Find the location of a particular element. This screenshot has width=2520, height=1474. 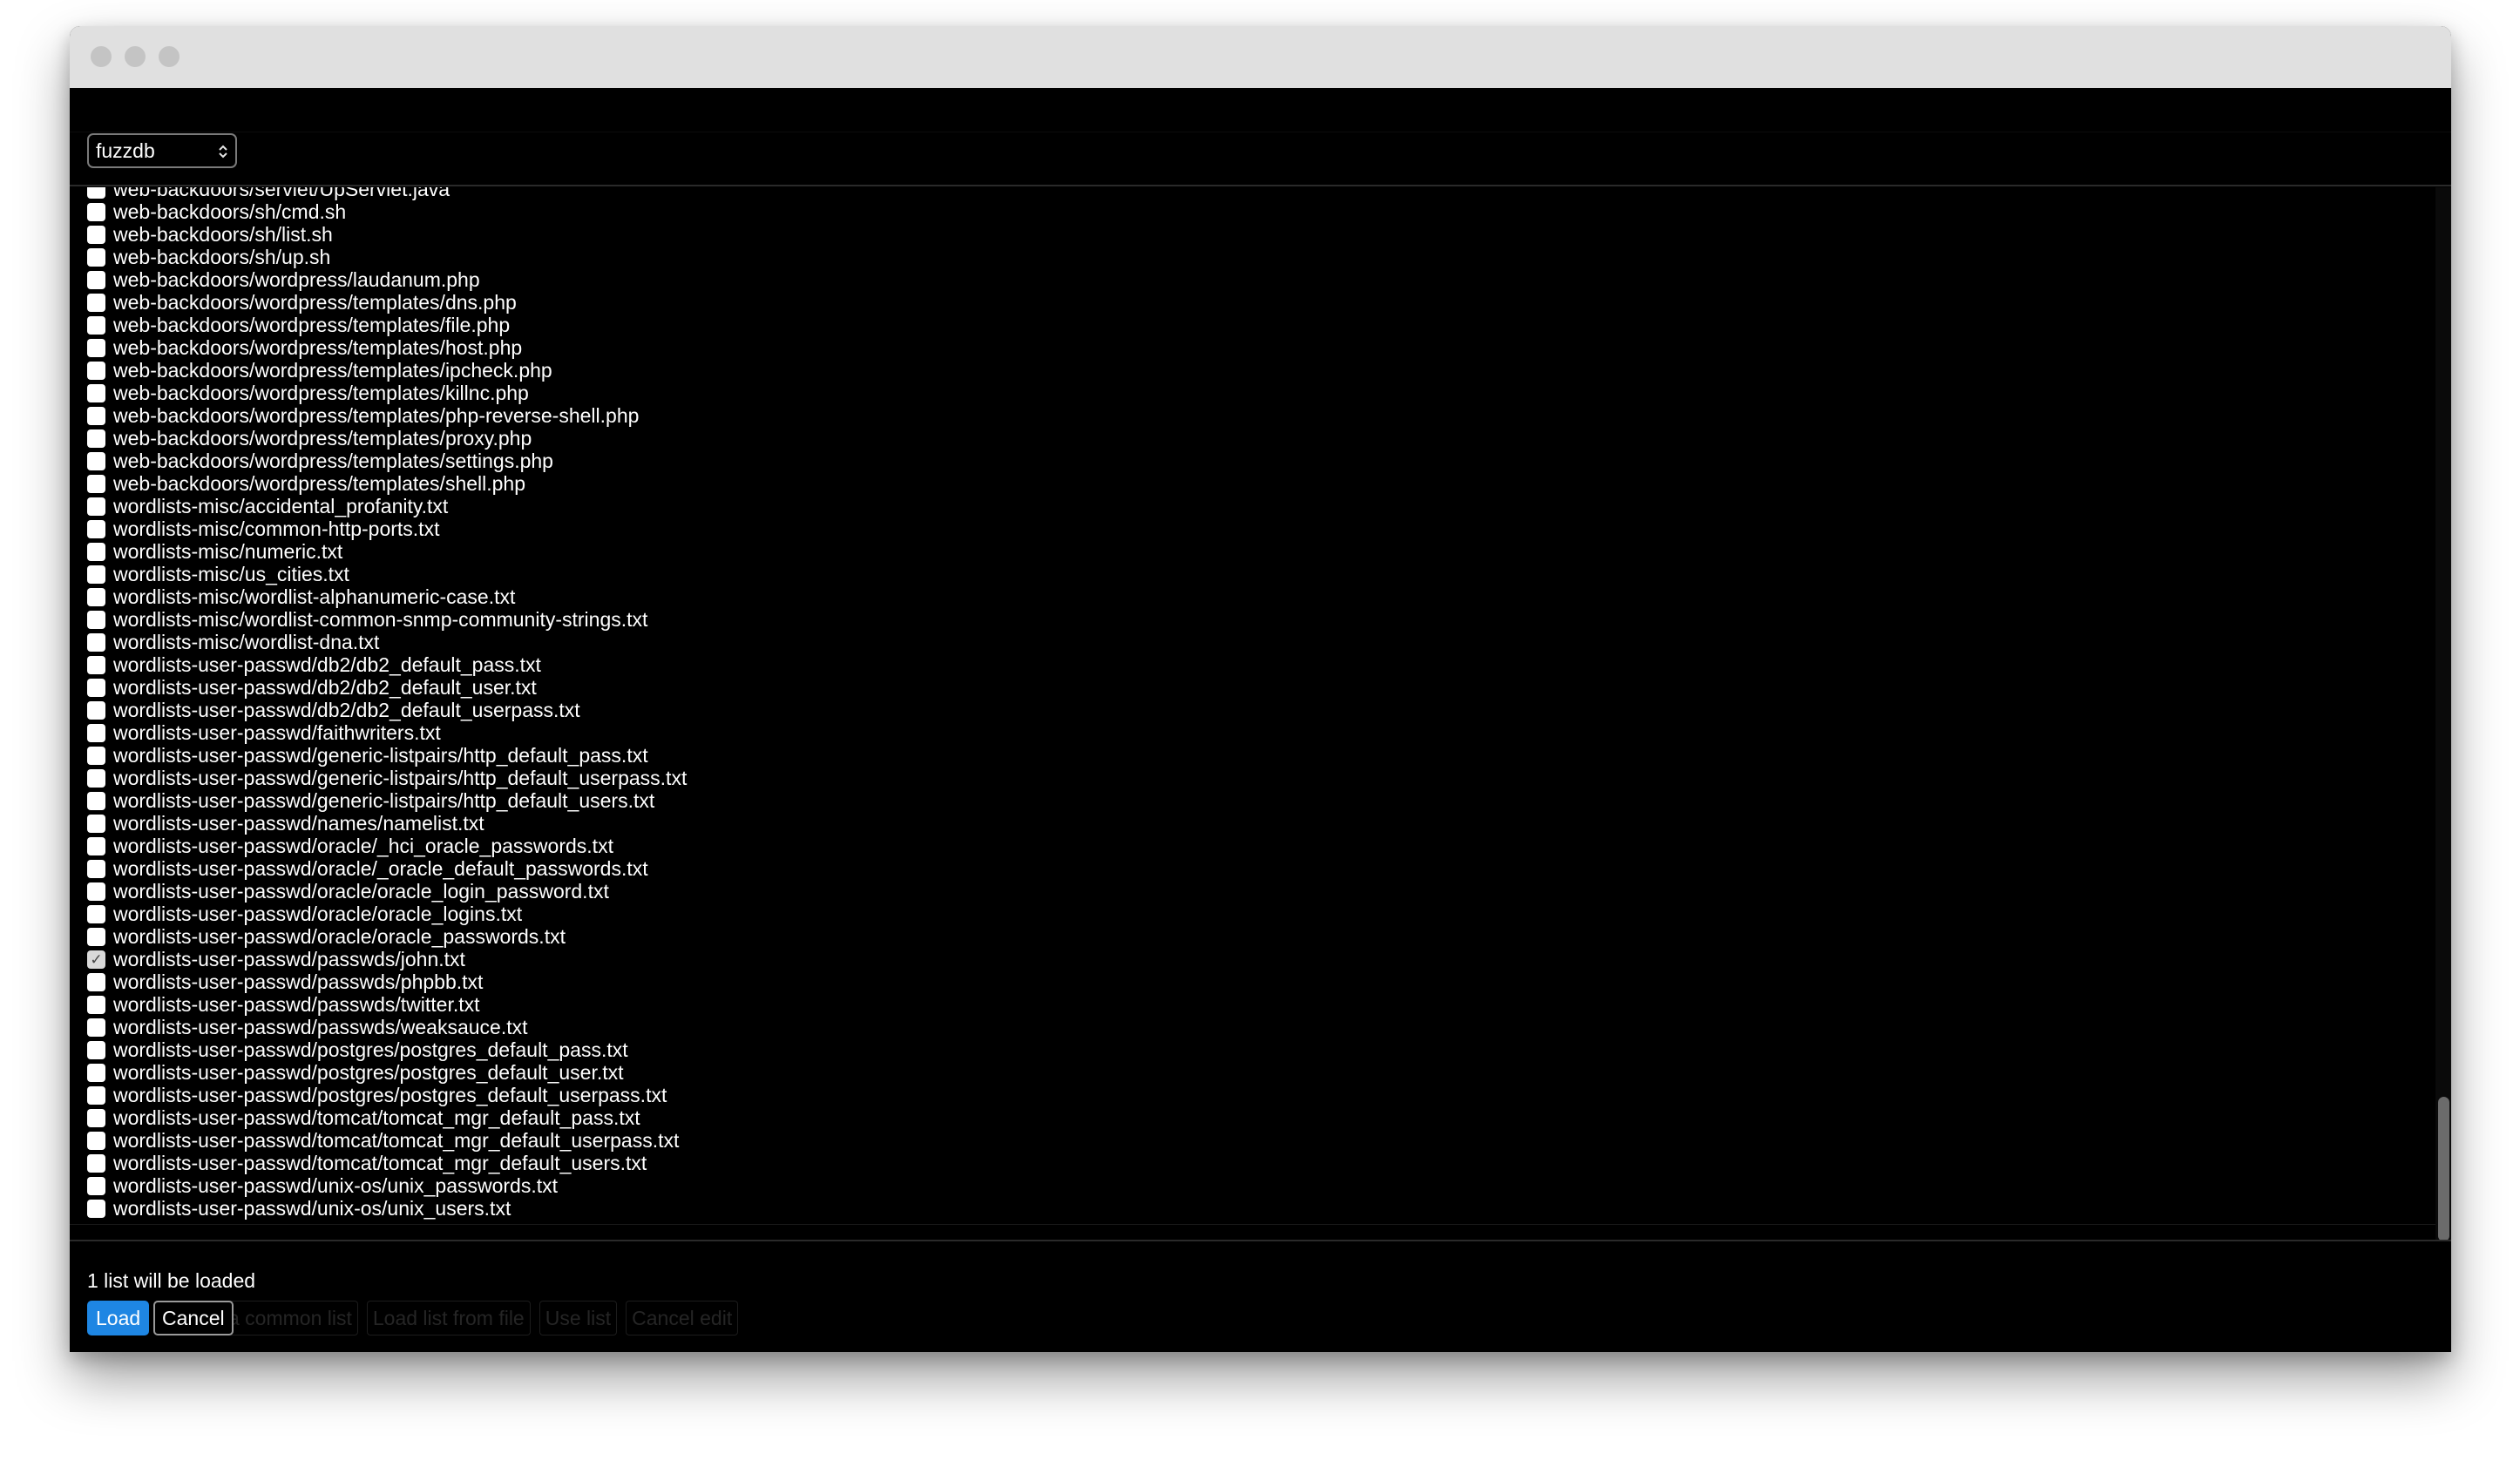

cancel-button: Cancel is located at coordinates (193, 1318).